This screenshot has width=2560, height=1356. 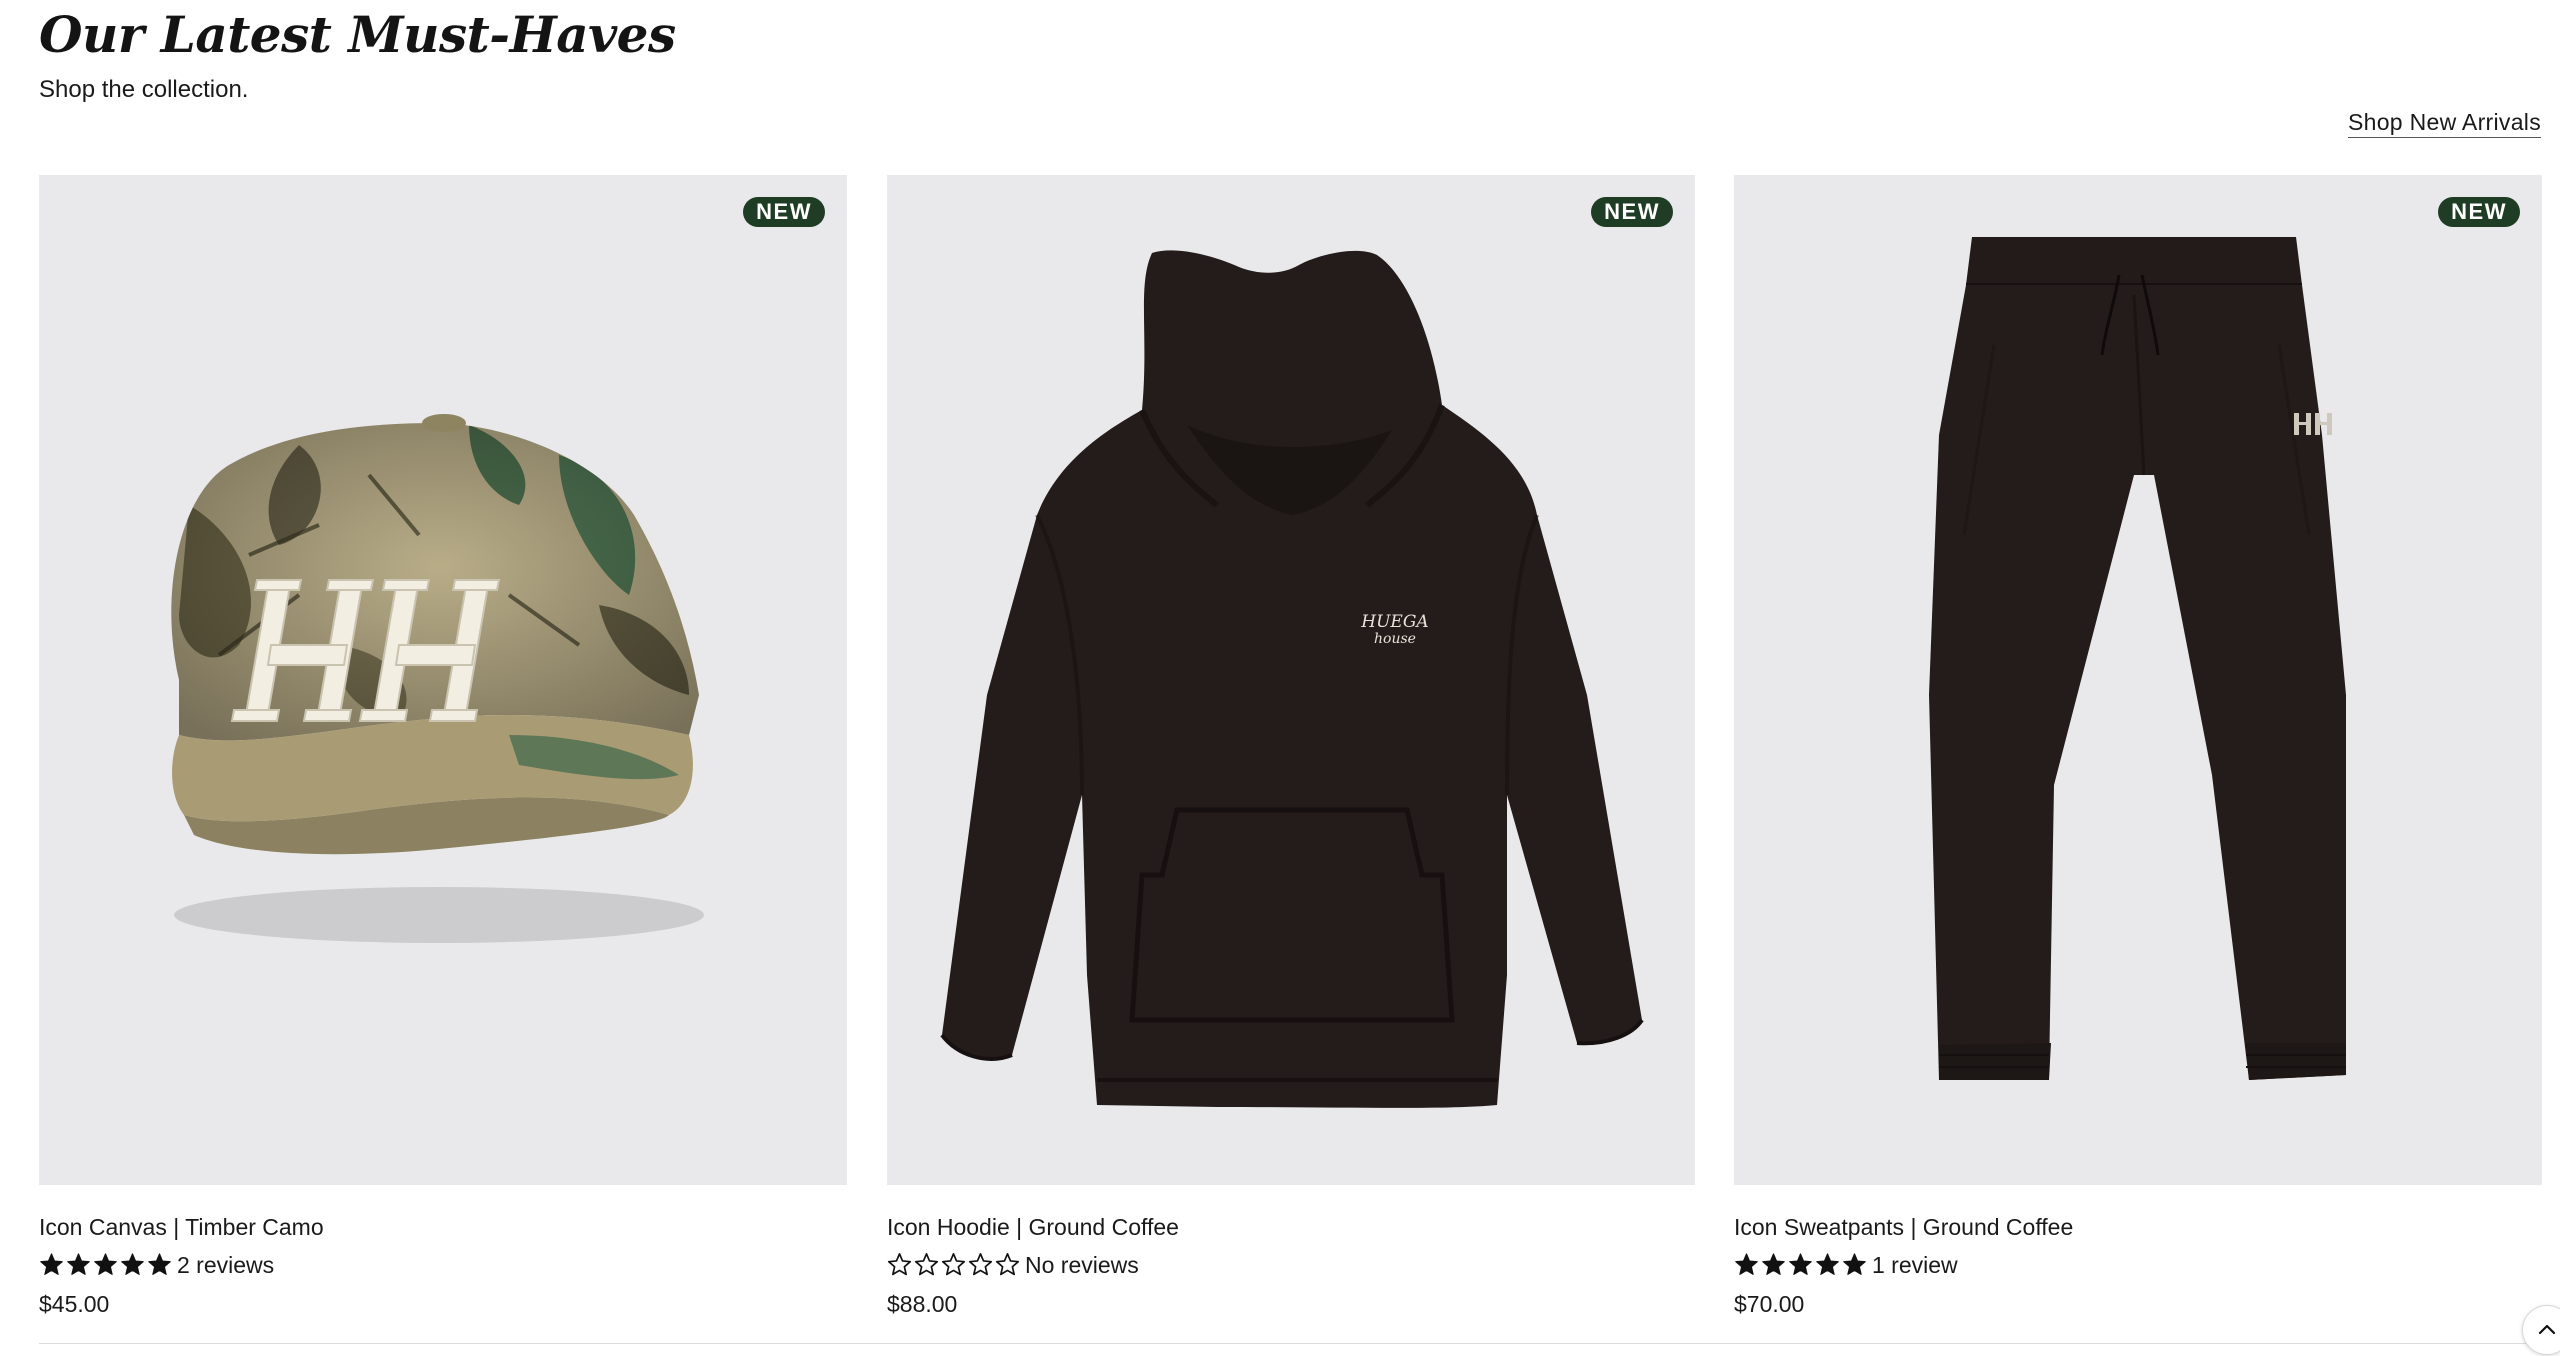 What do you see at coordinates (1033, 1227) in the screenshot?
I see `product-title: Icon Hoodie | Ground Coffee` at bounding box center [1033, 1227].